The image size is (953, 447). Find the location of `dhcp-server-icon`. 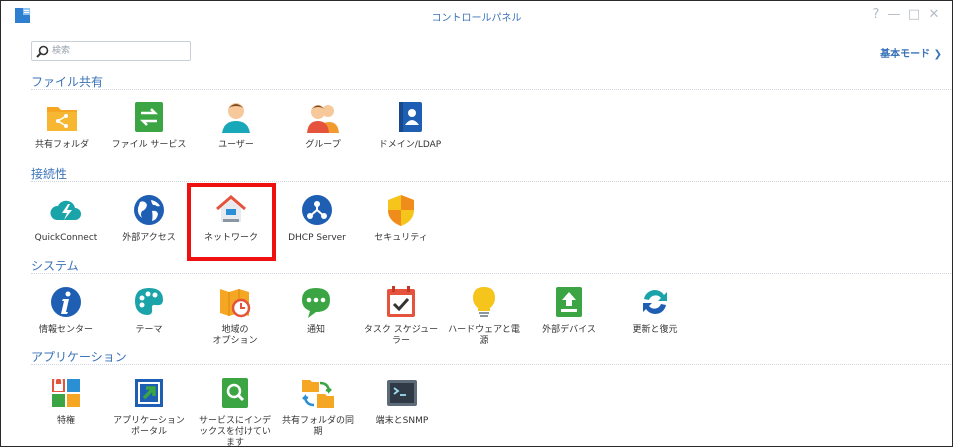

dhcp-server-icon is located at coordinates (317, 210).